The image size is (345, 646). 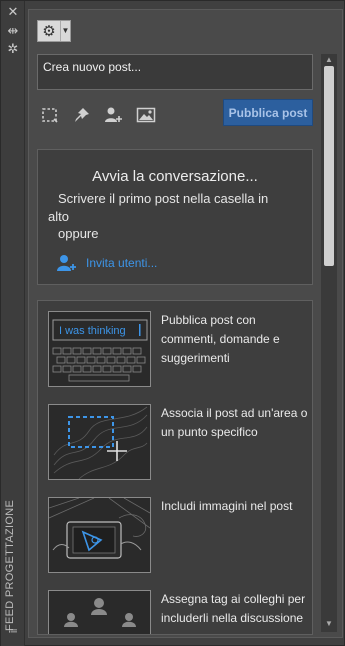 I want to click on add-user-icon, so click(x=114, y=115).